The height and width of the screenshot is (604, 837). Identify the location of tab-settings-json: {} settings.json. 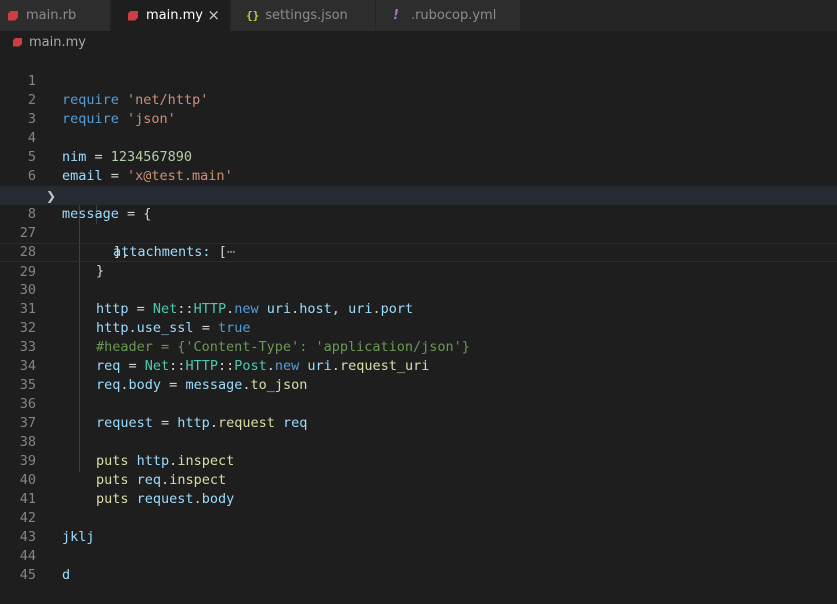
(303, 15).